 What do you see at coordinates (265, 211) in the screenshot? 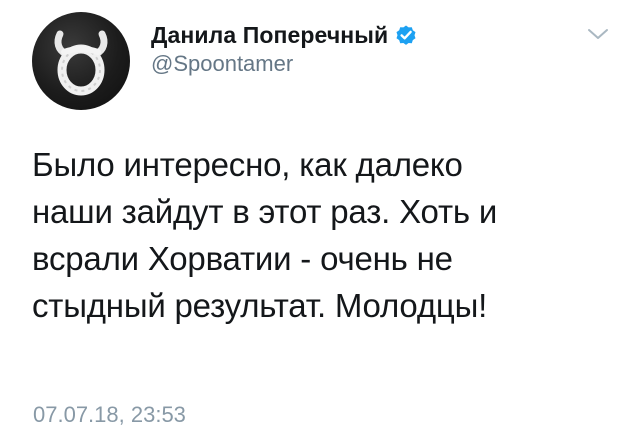
I see `tweet-text-line: наши зайдут в этот раз. Хоть и` at bounding box center [265, 211].